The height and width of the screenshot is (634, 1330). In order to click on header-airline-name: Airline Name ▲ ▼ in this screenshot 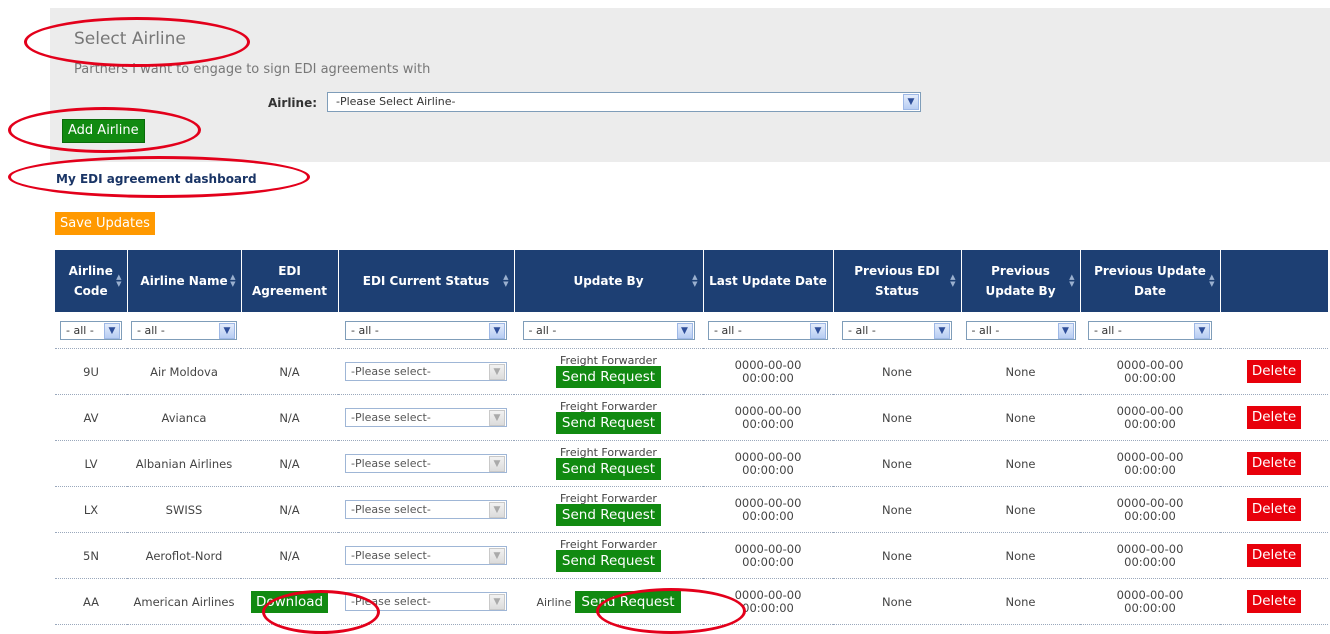, I will do `click(184, 281)`.